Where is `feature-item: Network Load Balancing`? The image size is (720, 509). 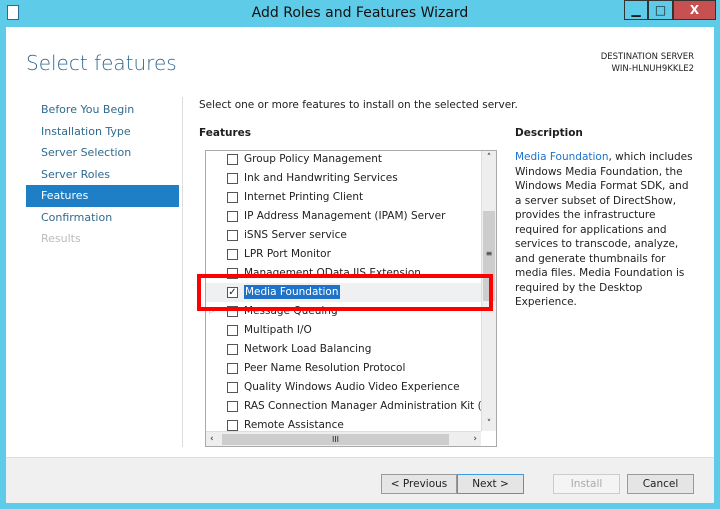
feature-item: Network Load Balancing is located at coordinates (343, 349).